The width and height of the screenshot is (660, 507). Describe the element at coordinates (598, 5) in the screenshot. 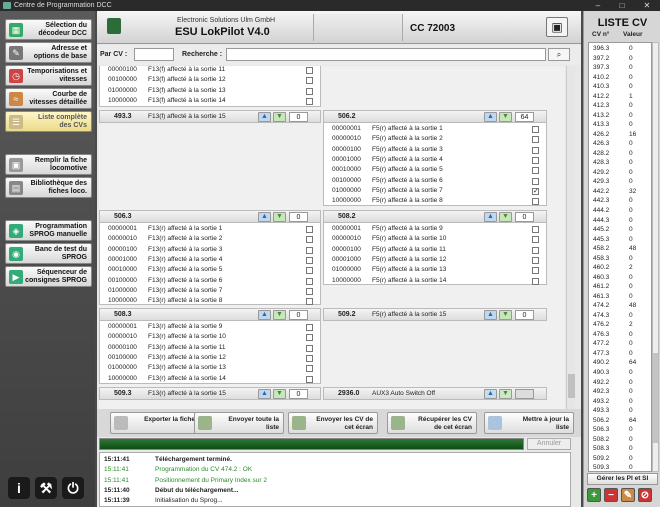

I see `minimize-button: –` at that location.